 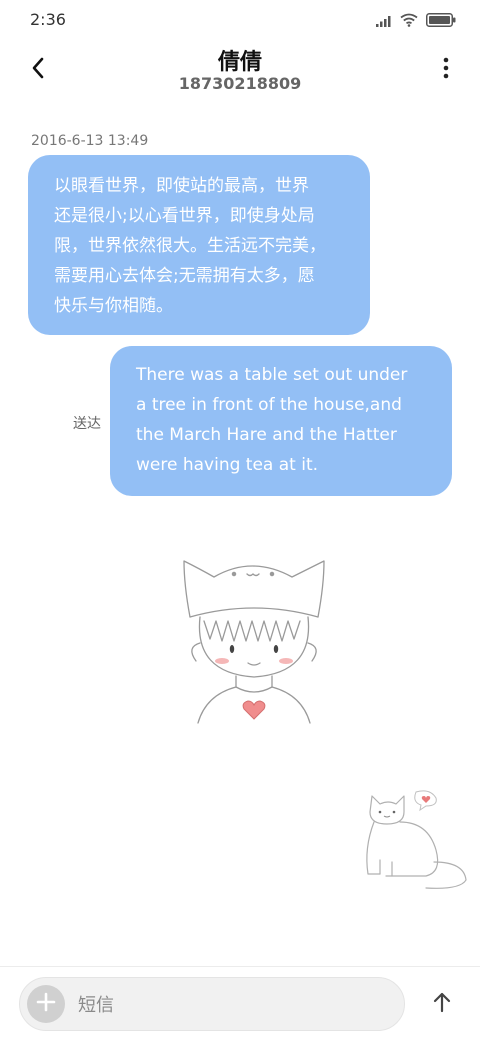 I want to click on message-line: were having tea at it., so click(x=227, y=465).